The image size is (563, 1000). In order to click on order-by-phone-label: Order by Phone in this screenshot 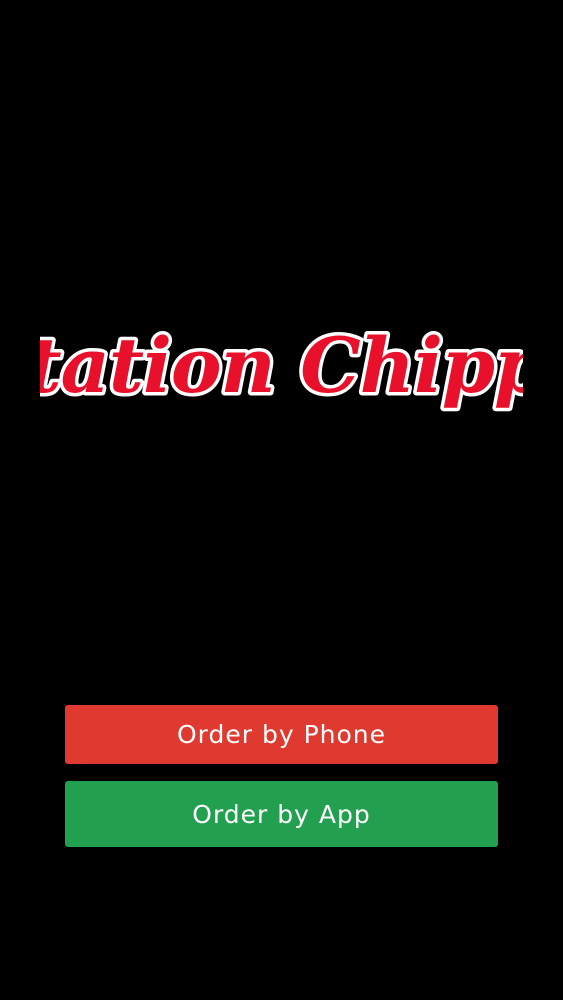, I will do `click(281, 734)`.